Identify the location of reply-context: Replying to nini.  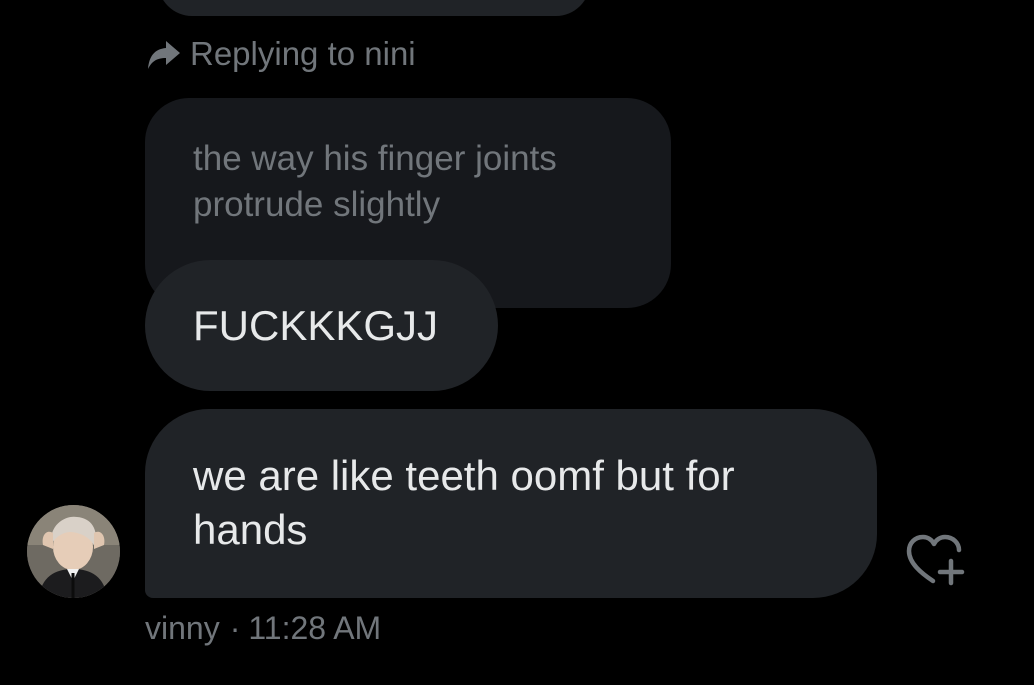
(281, 54).